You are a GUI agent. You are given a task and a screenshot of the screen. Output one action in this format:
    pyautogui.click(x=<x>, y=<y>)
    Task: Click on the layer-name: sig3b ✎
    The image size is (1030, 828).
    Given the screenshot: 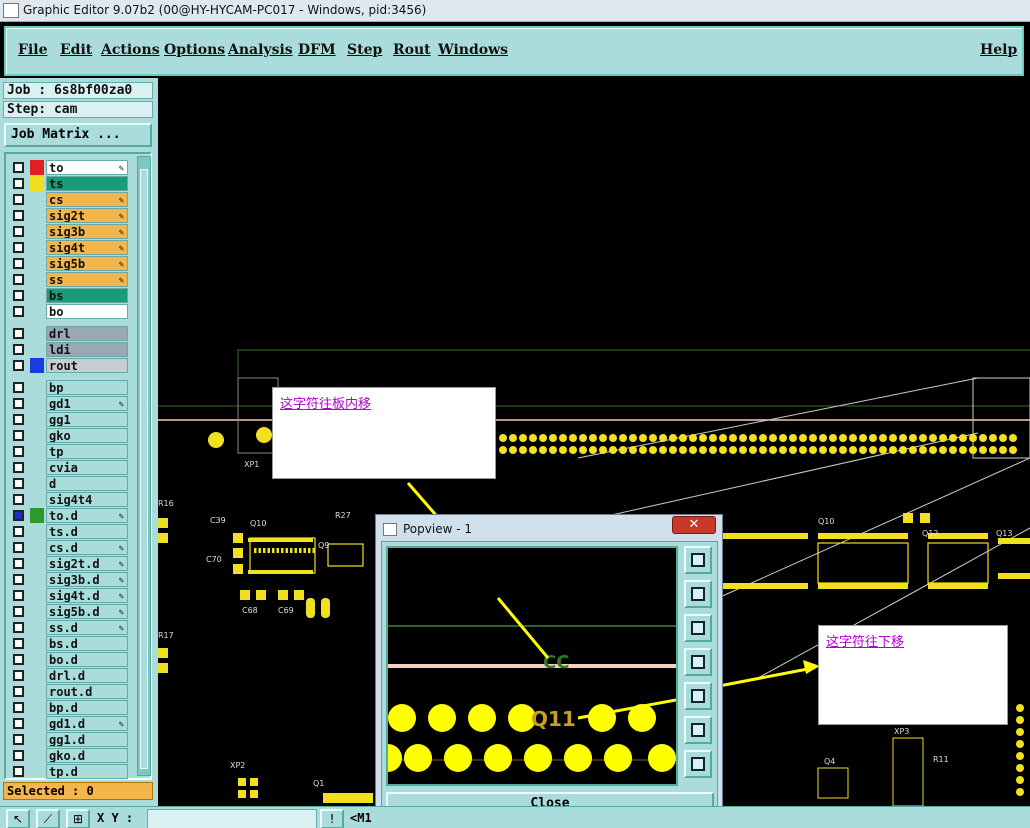 What is the action you would take?
    pyautogui.click(x=87, y=231)
    